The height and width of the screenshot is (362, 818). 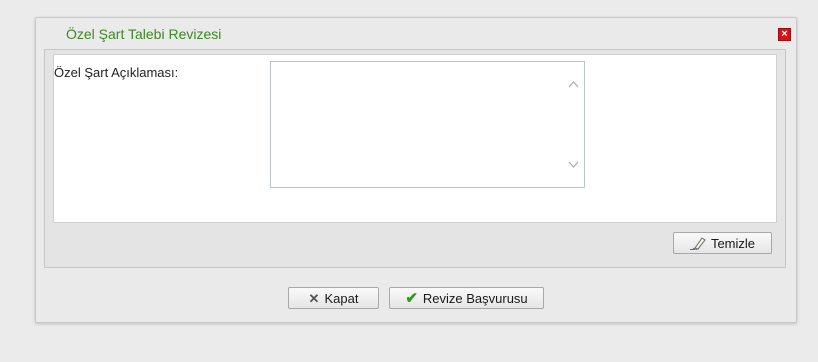 I want to click on close-button-label: Kapat, so click(x=341, y=298).